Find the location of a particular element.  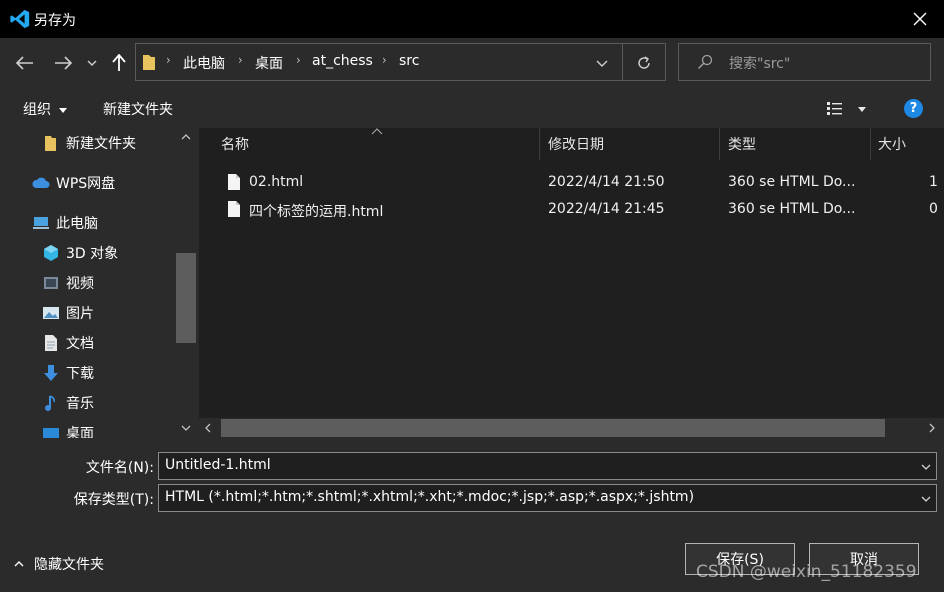

navigation-pane: 新建文件夹 WPS网盘 此电脑 3D 对象 视频 图片 文档 下载 音乐 桌面 is located at coordinates (99, 283).